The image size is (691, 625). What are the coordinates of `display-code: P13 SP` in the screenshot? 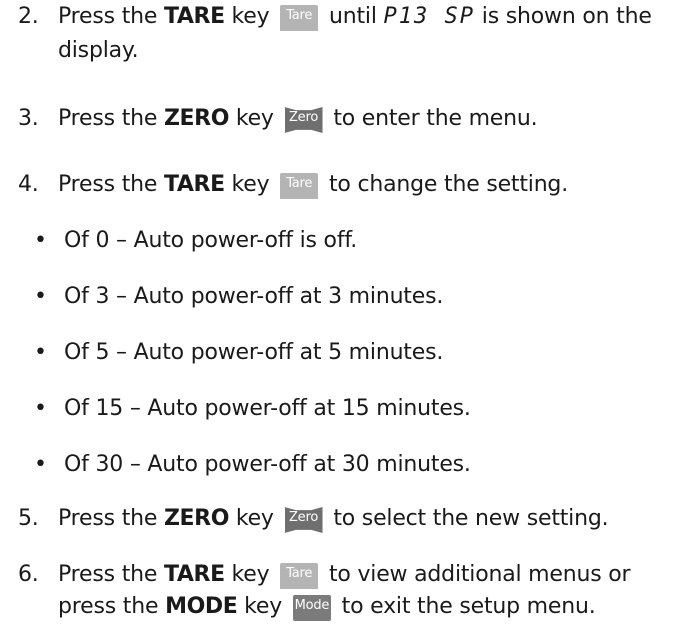 It's located at (429, 16).